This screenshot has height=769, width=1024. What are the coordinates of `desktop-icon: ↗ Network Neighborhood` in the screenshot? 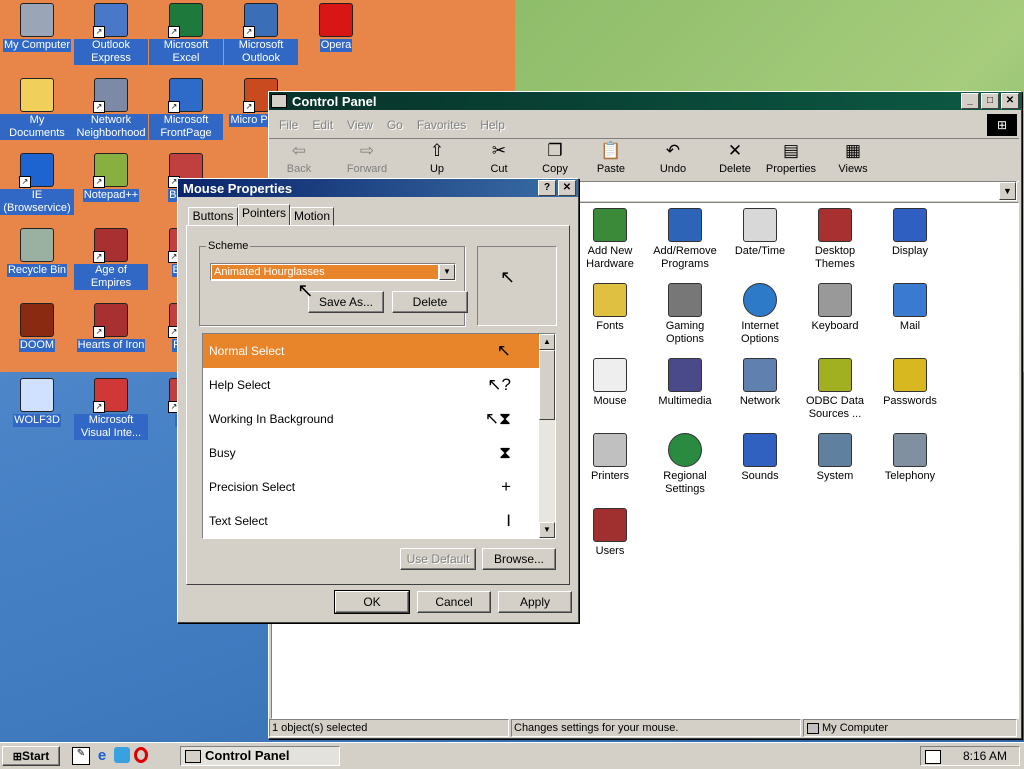 It's located at (111, 109).